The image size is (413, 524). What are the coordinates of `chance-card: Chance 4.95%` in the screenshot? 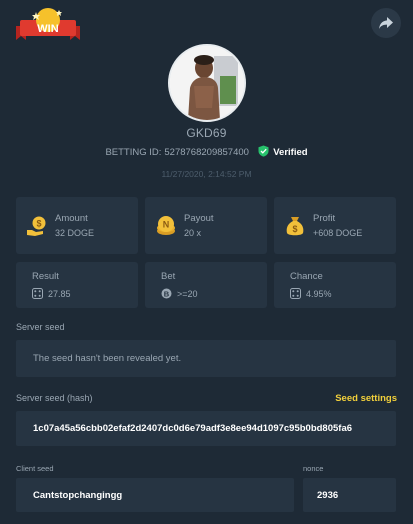 It's located at (335, 285).